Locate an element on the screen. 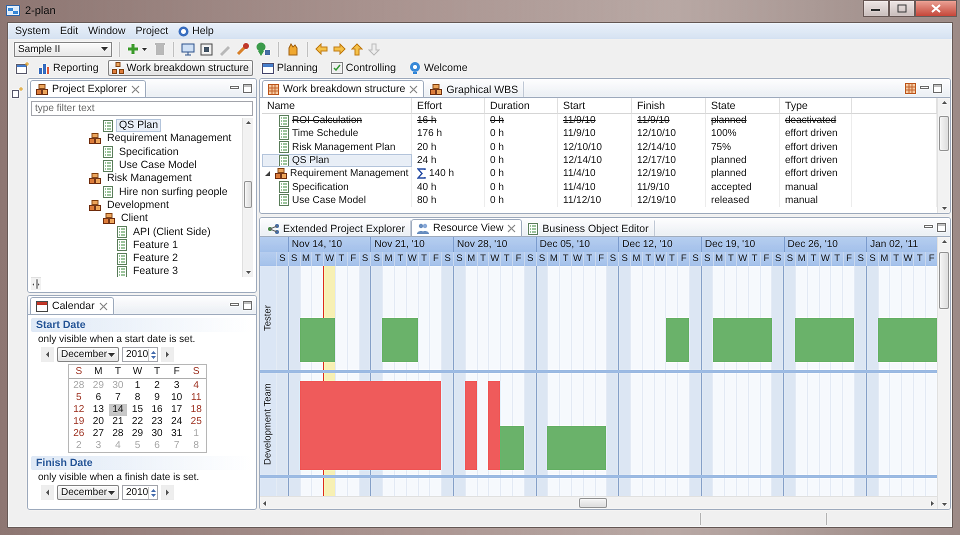 This screenshot has height=535, width=960. view-tab: Resource View is located at coordinates (466, 227).